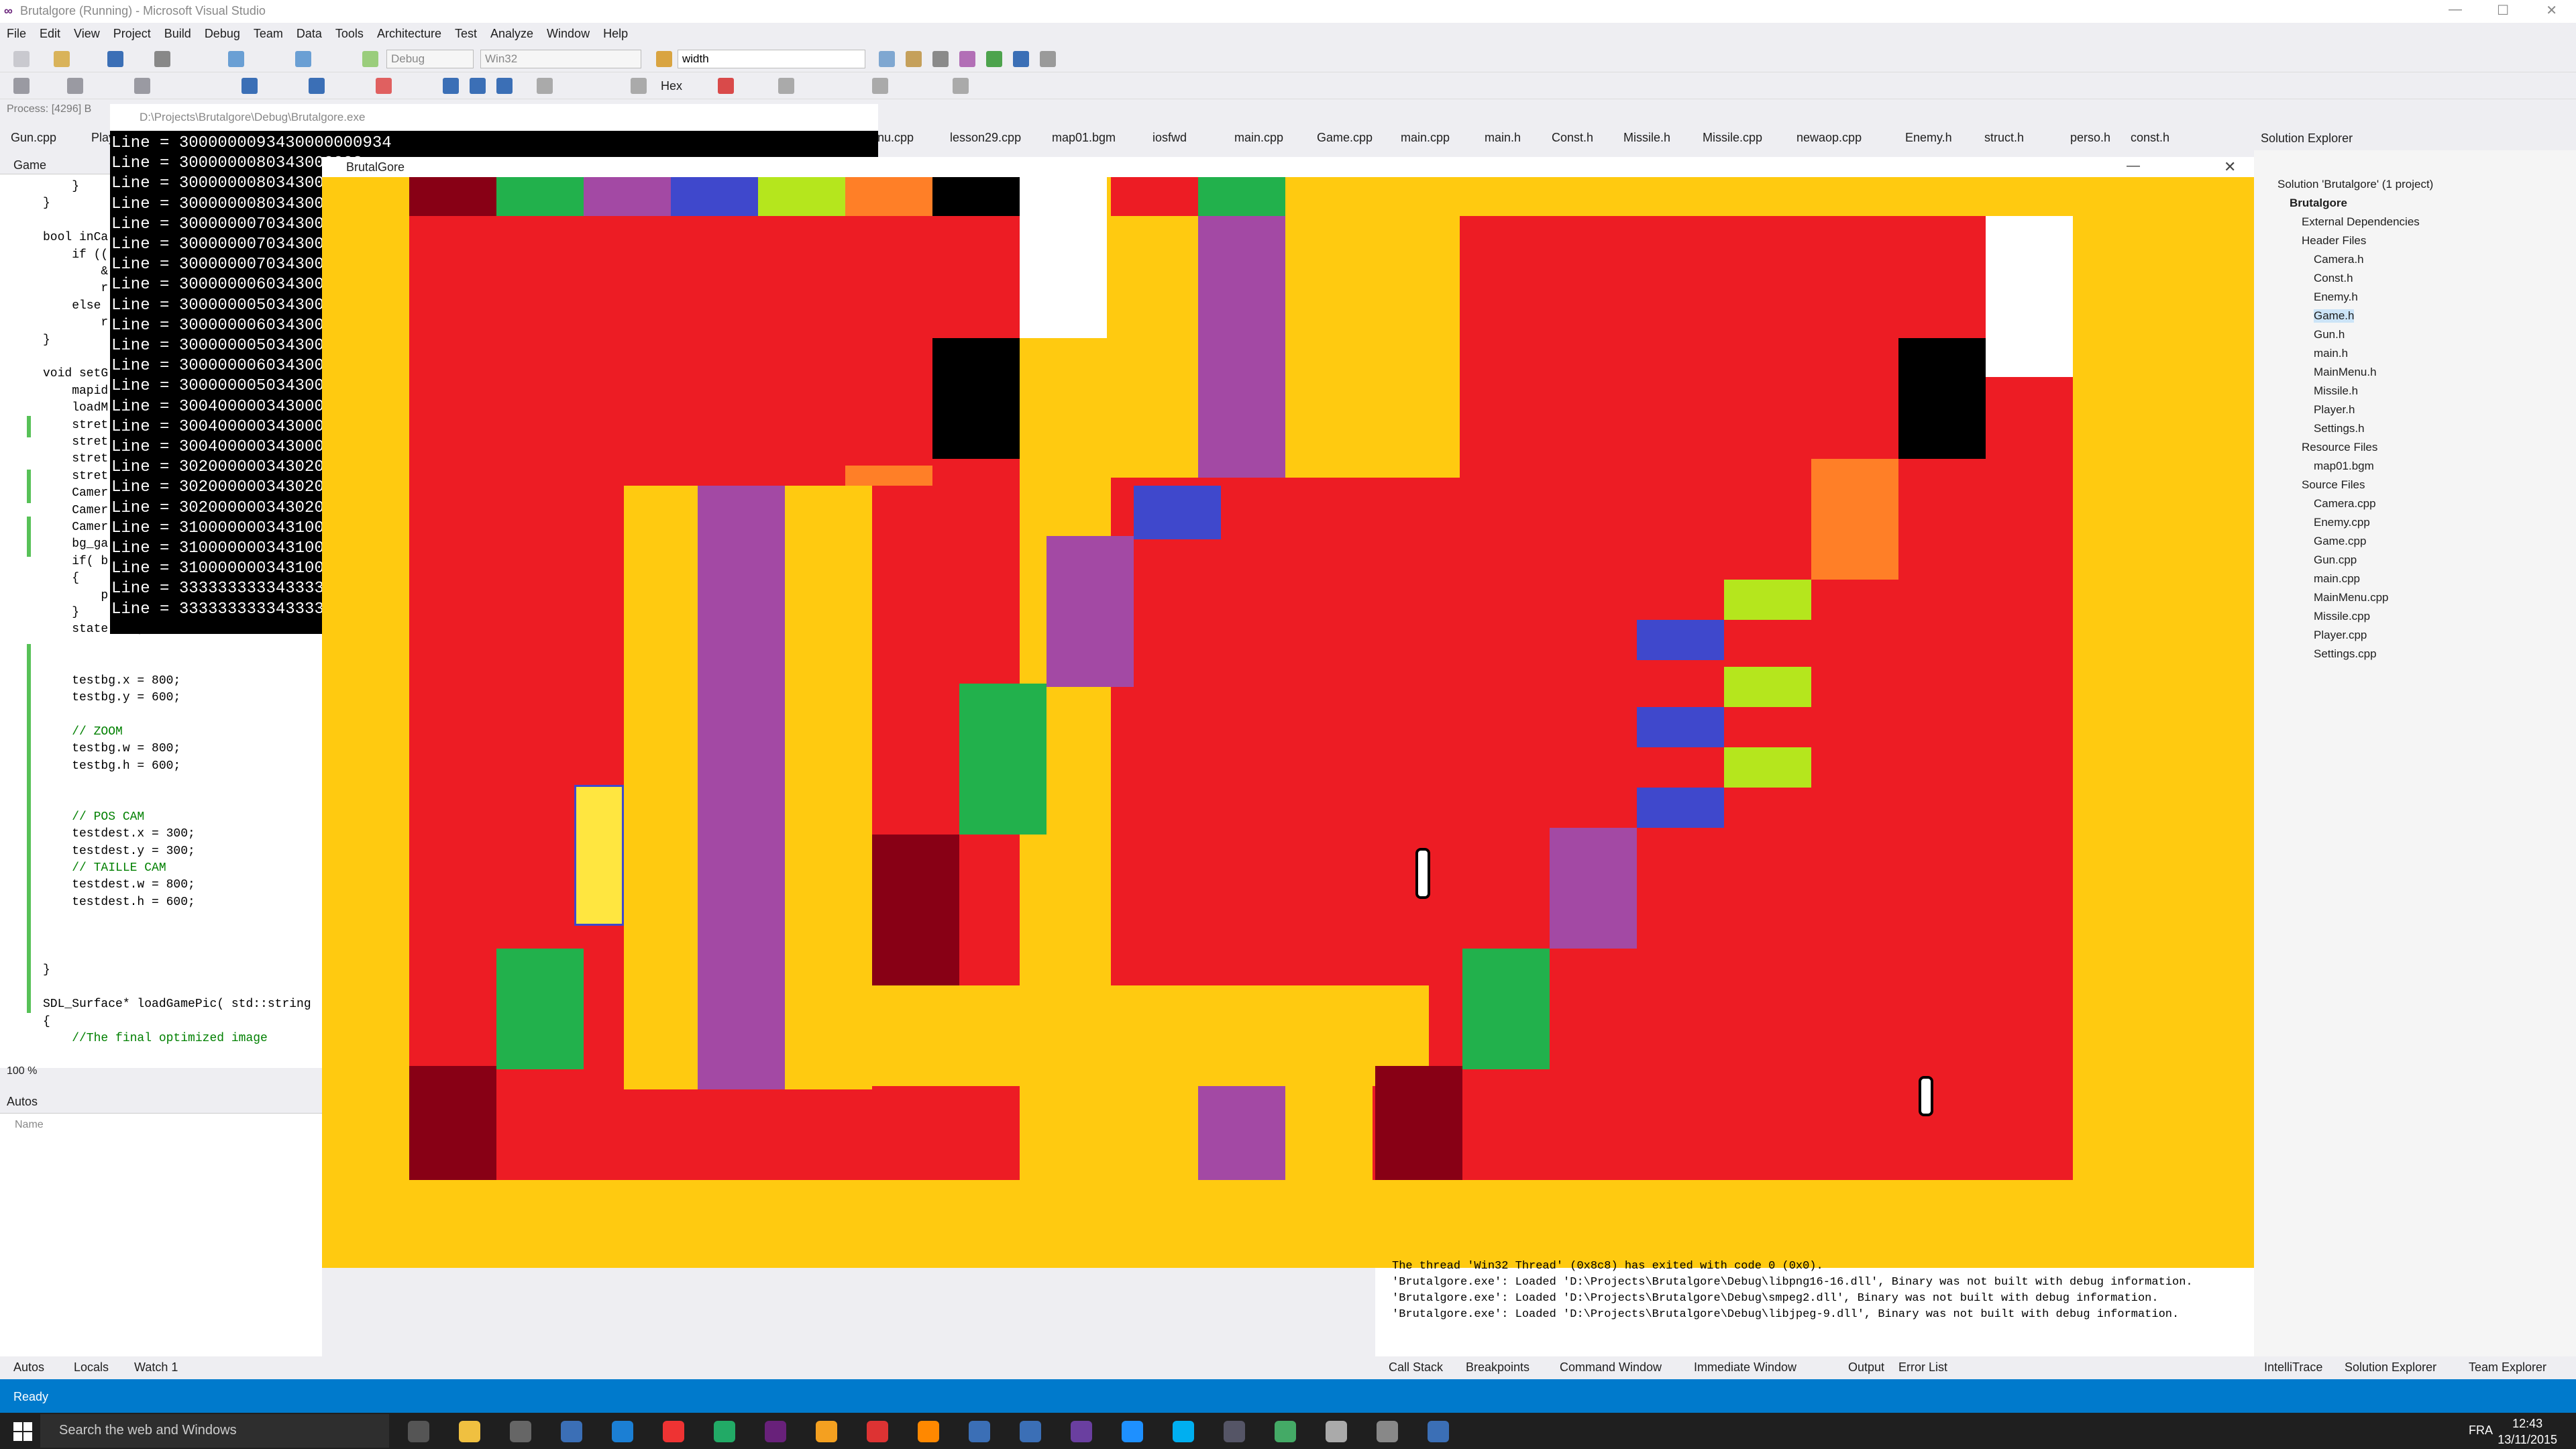 This screenshot has height=1449, width=2576. Describe the element at coordinates (409, 34) in the screenshot. I see `menu-item-architecture: Architecture` at that location.